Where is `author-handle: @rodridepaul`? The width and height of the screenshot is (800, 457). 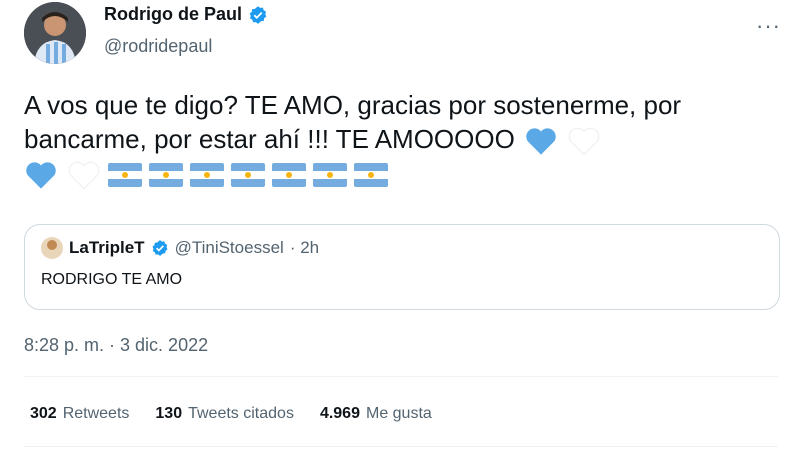 author-handle: @rodridepaul is located at coordinates (158, 46).